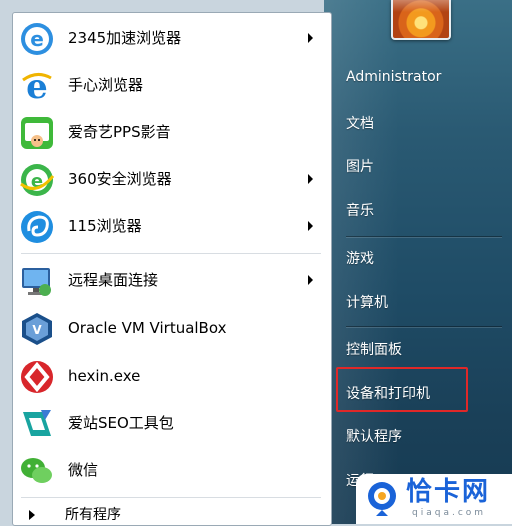 This screenshot has height=526, width=512. Describe the element at coordinates (360, 166) in the screenshot. I see `pictures-link: 图片` at that location.